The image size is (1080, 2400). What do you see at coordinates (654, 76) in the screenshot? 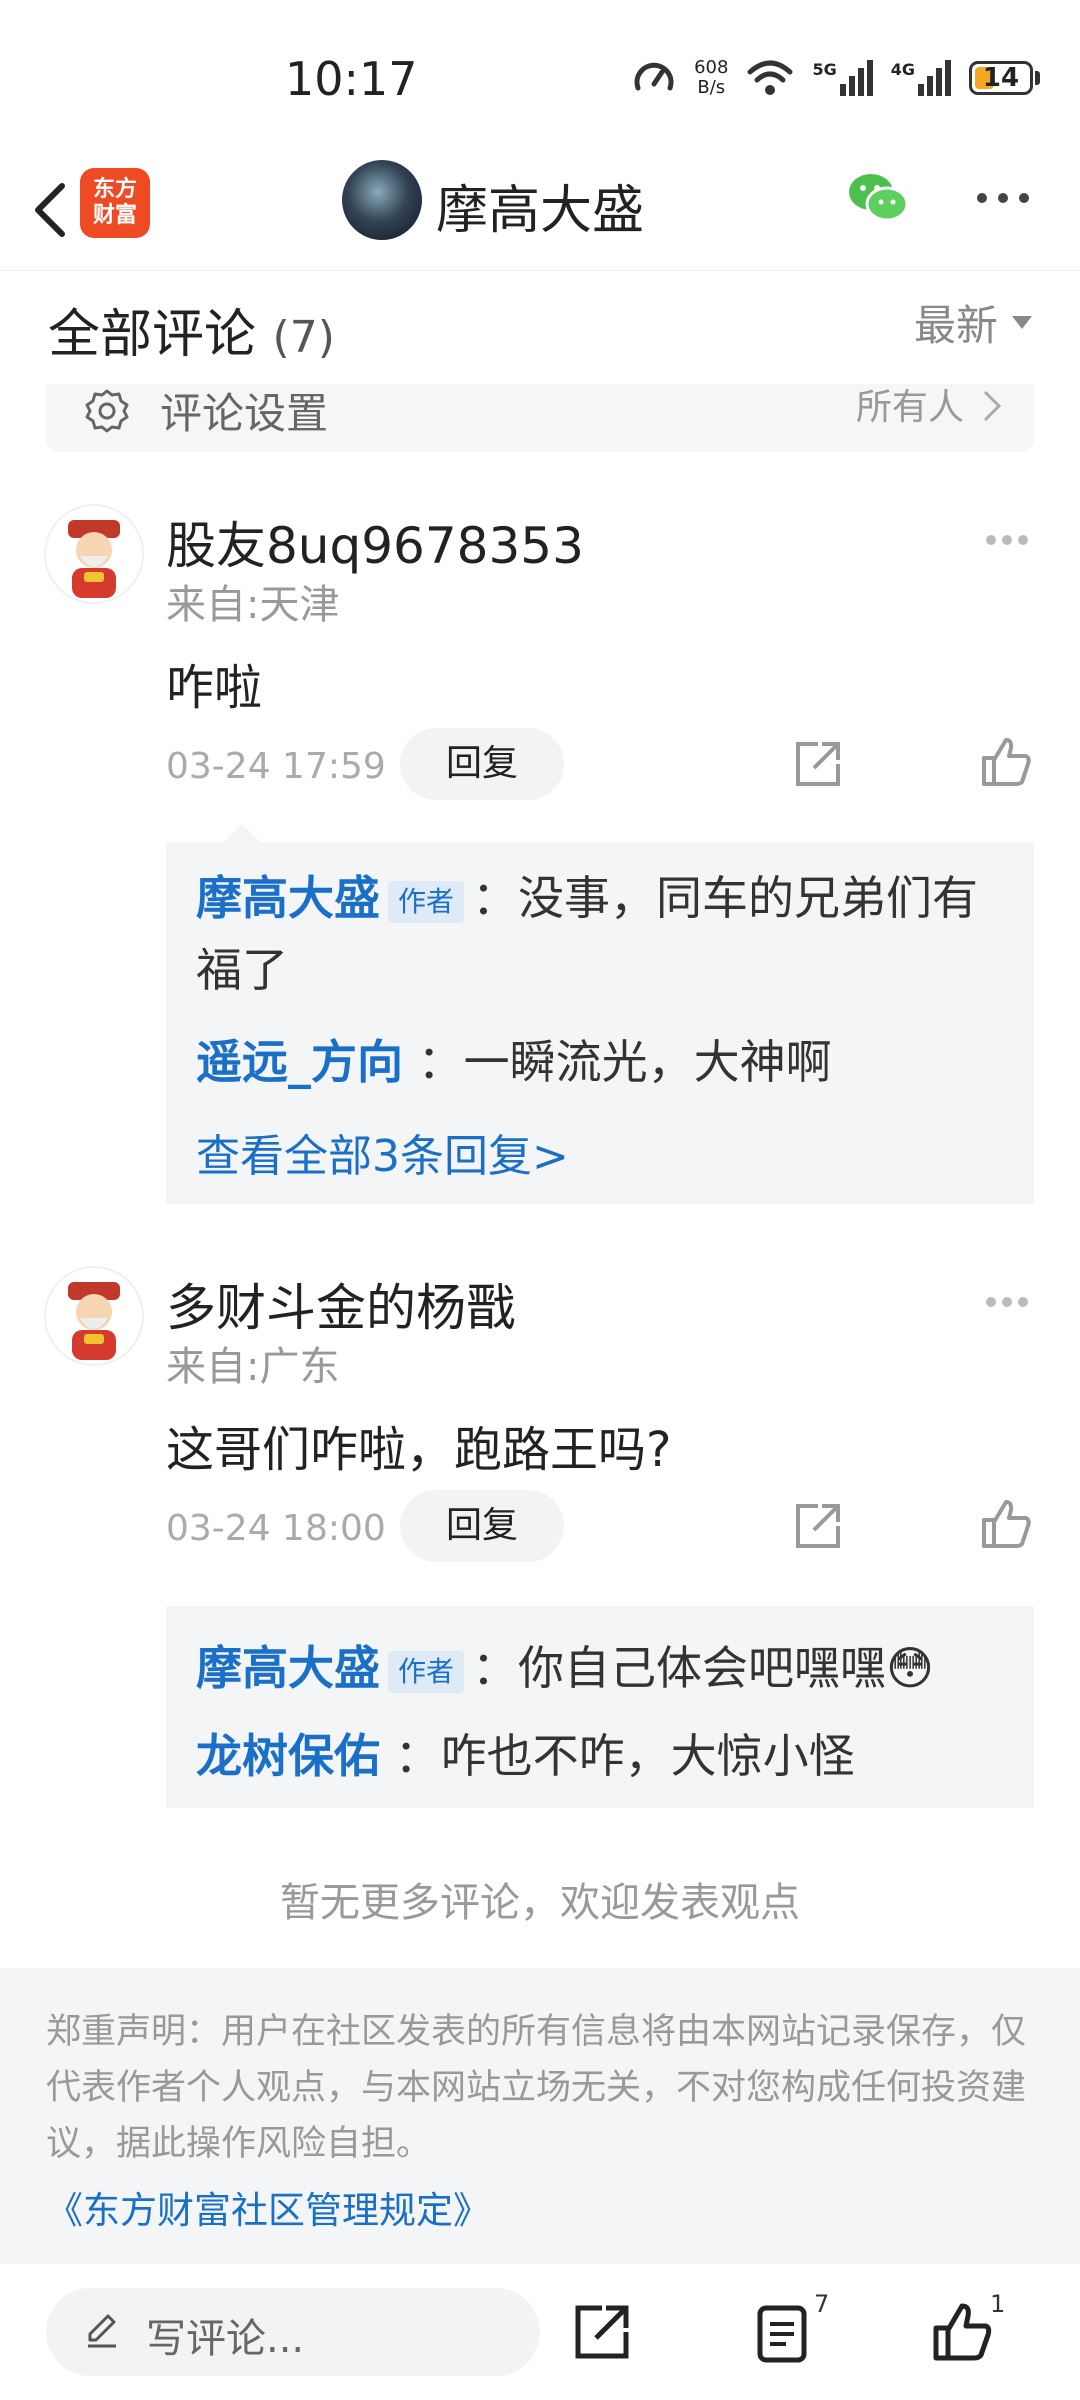
I see `speedometer-icon` at bounding box center [654, 76].